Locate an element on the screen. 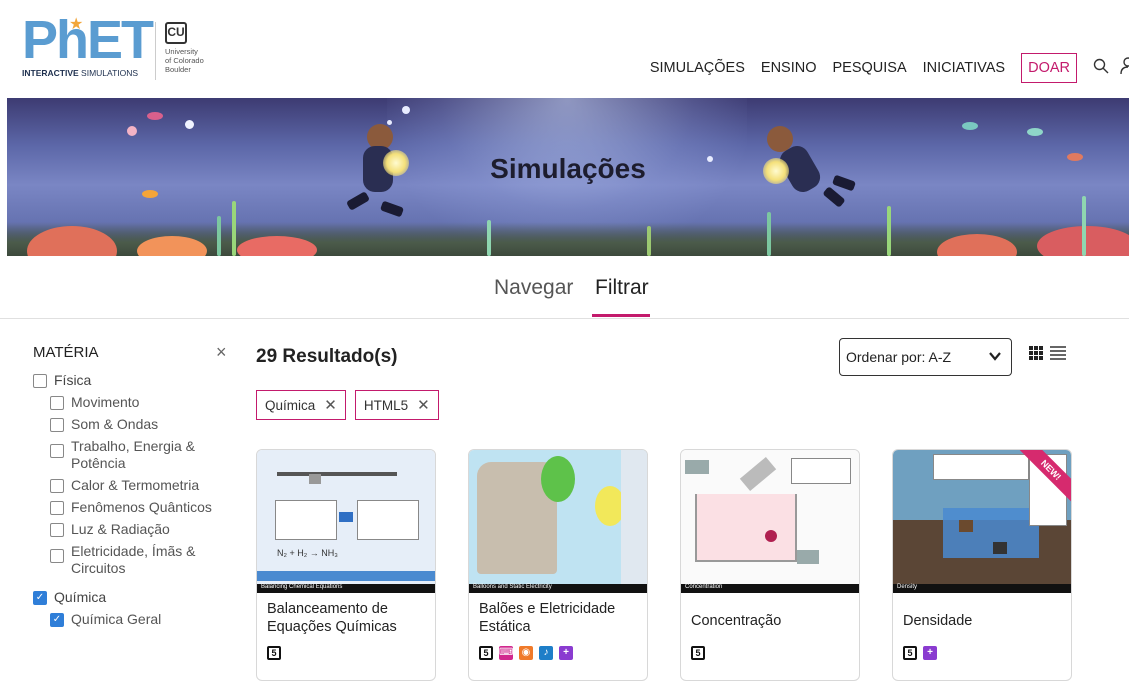 This screenshot has height=681, width=1129. banner-title: Simulações is located at coordinates (568, 168).